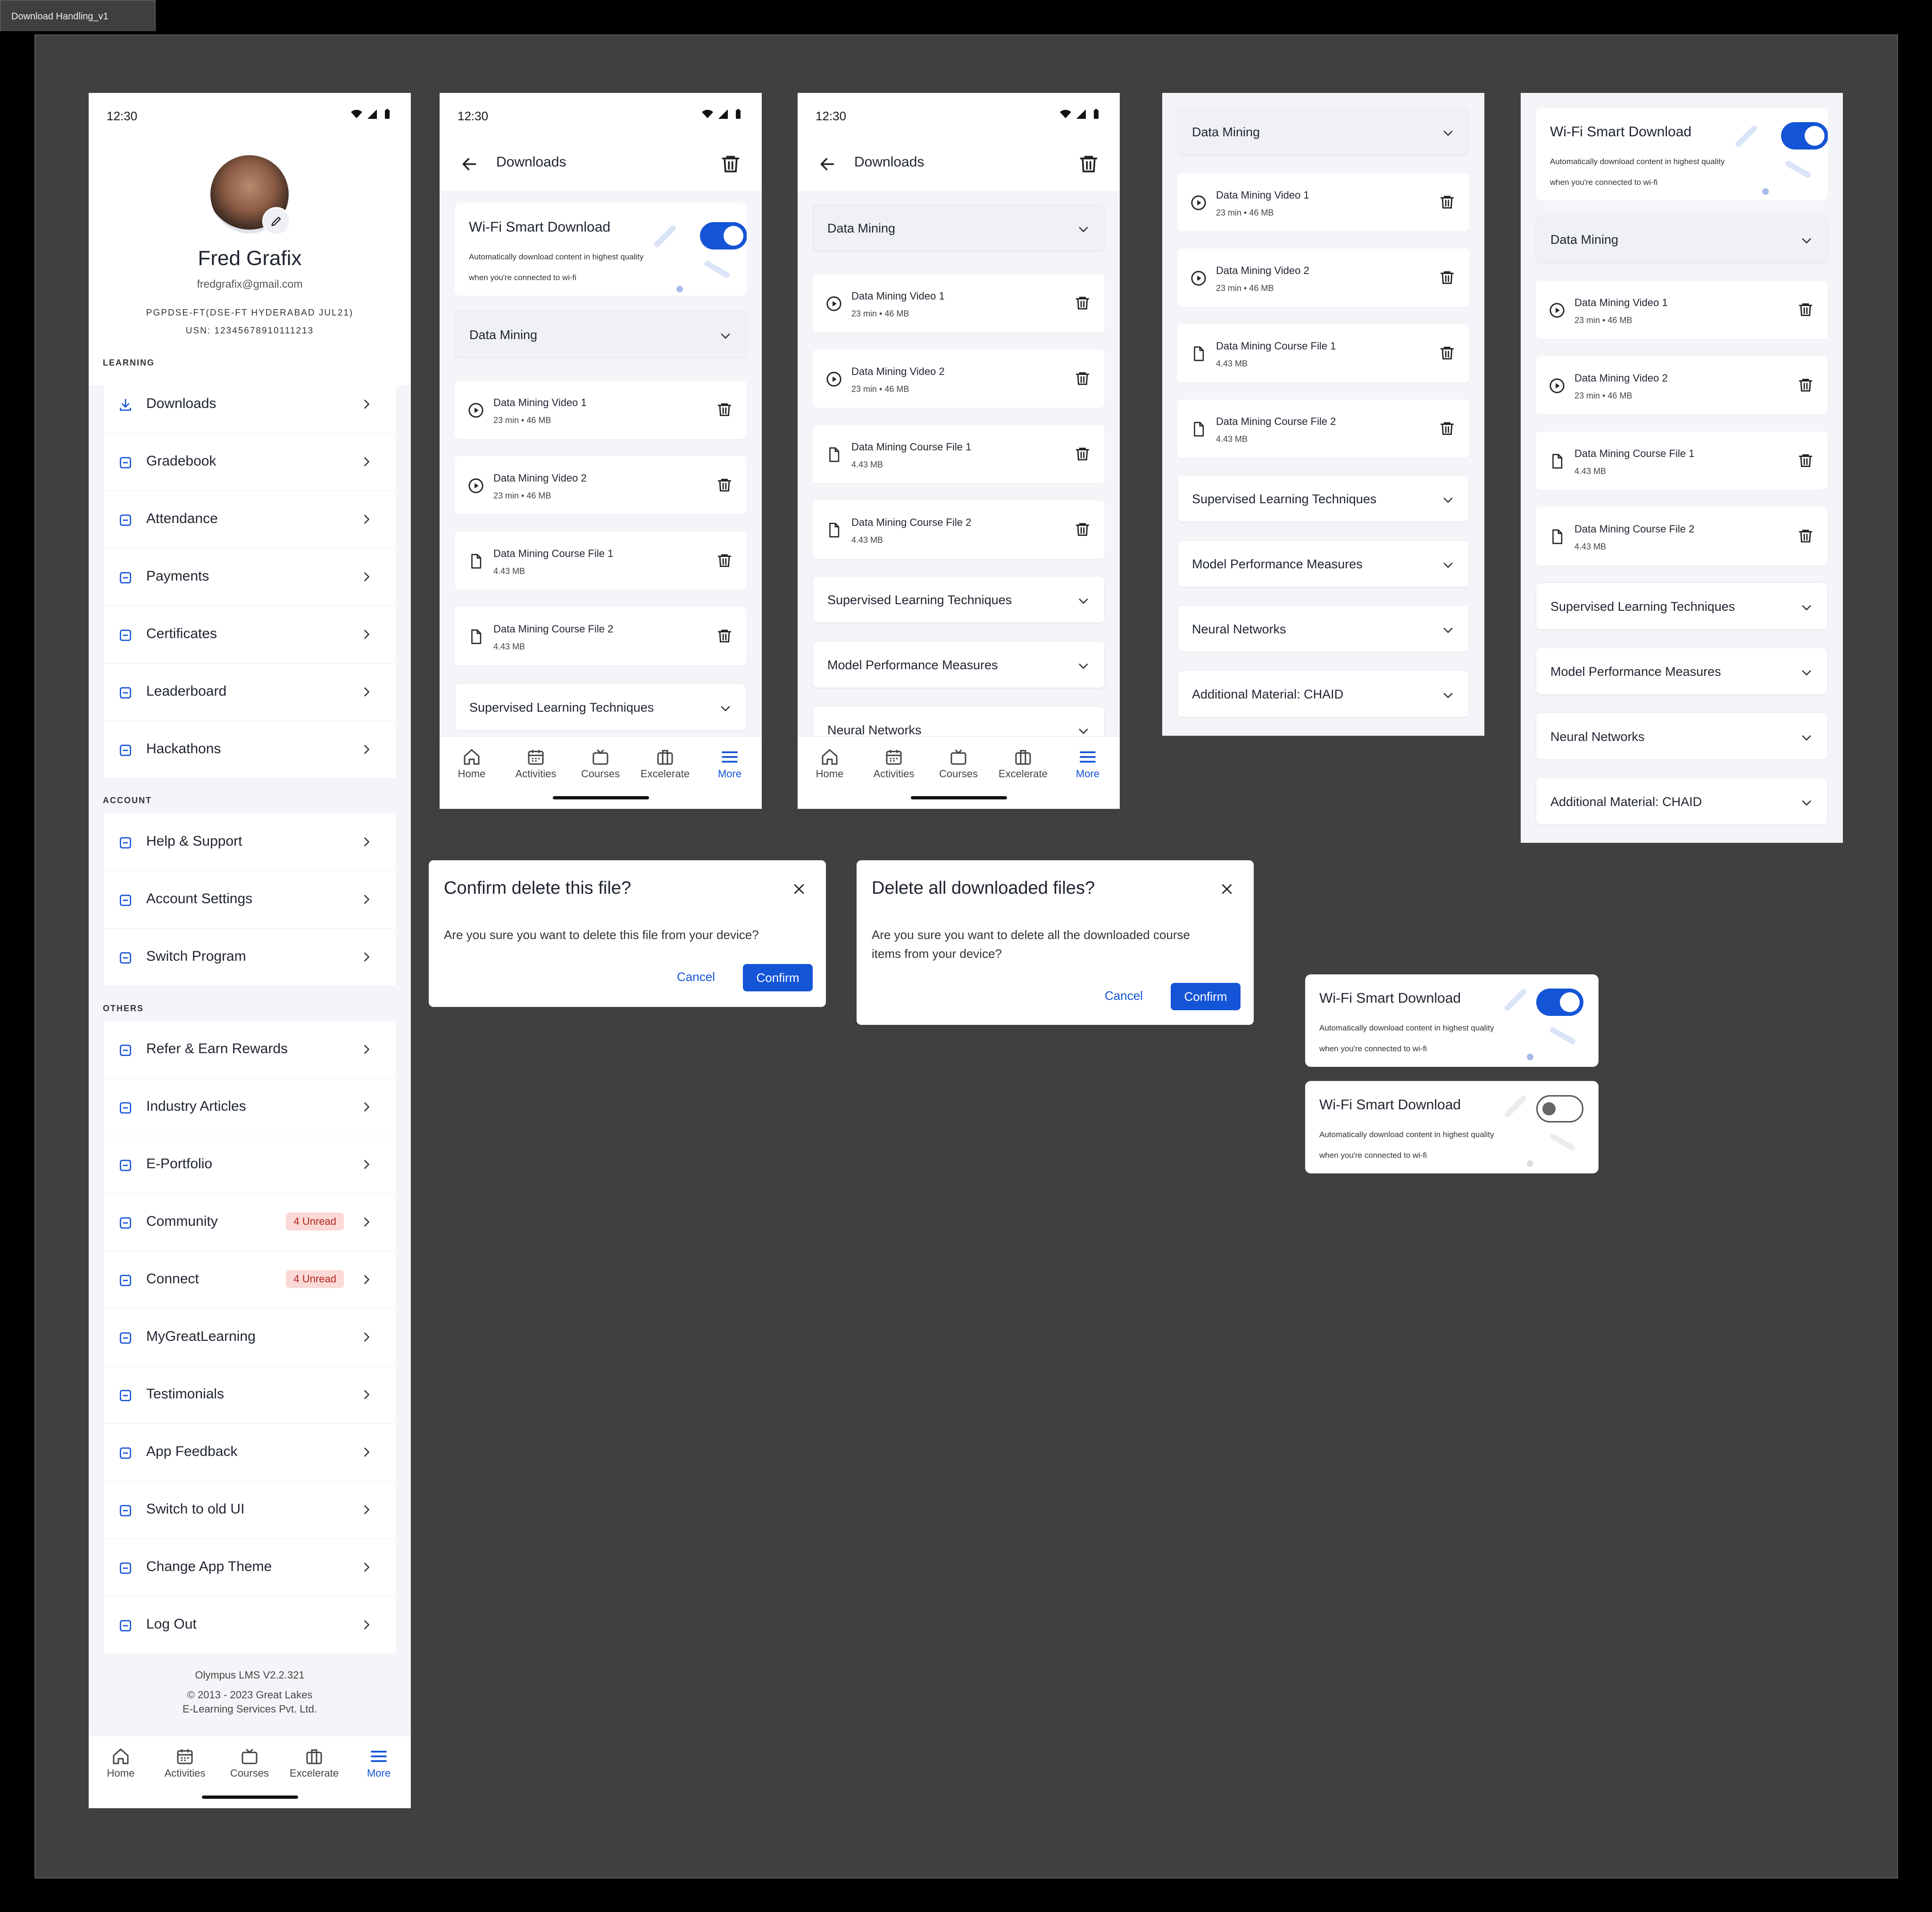  I want to click on menu-item-mygreatlearning: MyGreatLearning, so click(250, 1337).